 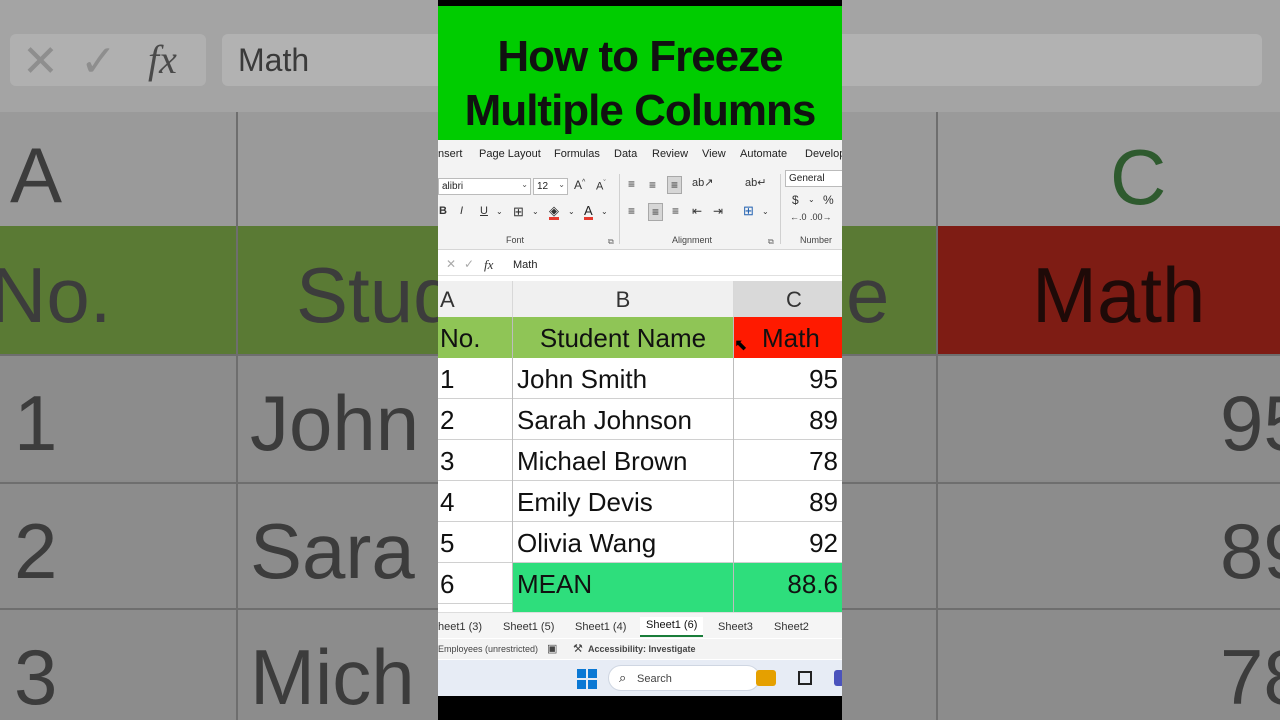 I want to click on table-partial-row, so click(x=640, y=608).